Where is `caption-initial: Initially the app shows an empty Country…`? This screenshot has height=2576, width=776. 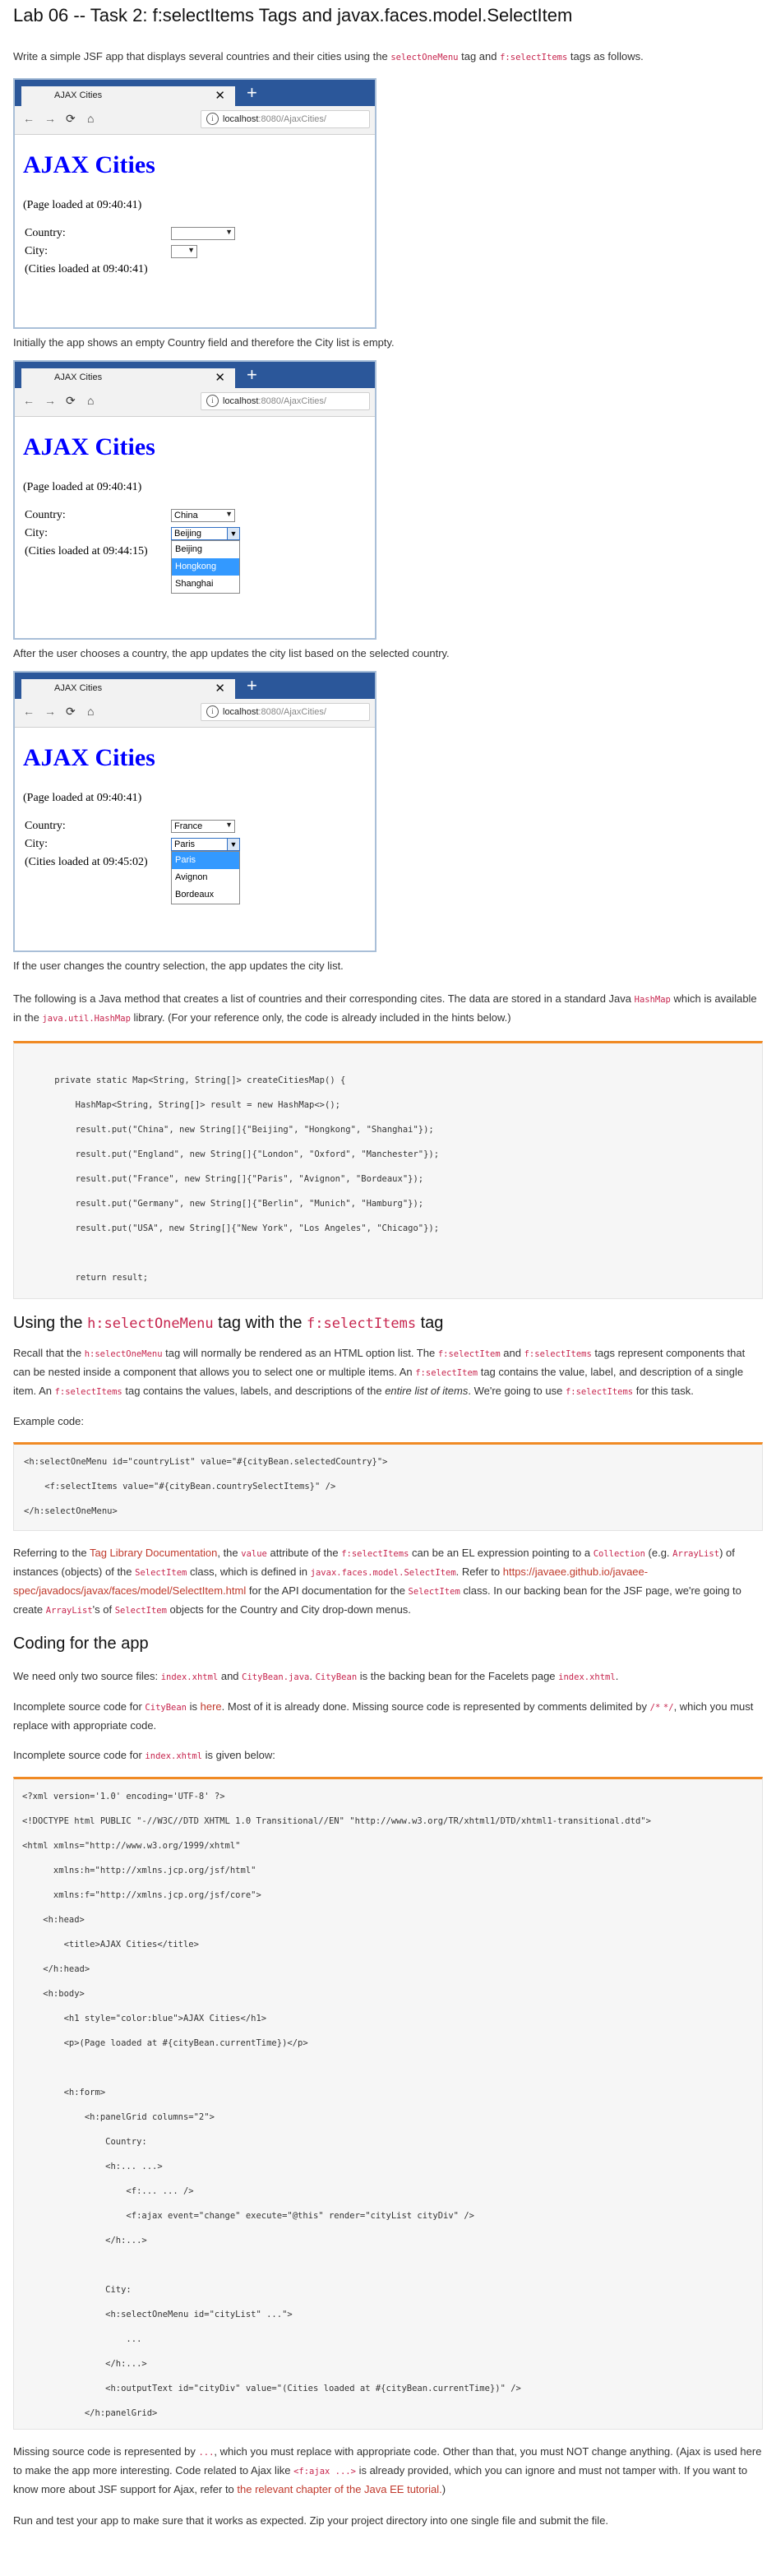
caption-initial: Initially the app shows an empty Country… is located at coordinates (204, 342).